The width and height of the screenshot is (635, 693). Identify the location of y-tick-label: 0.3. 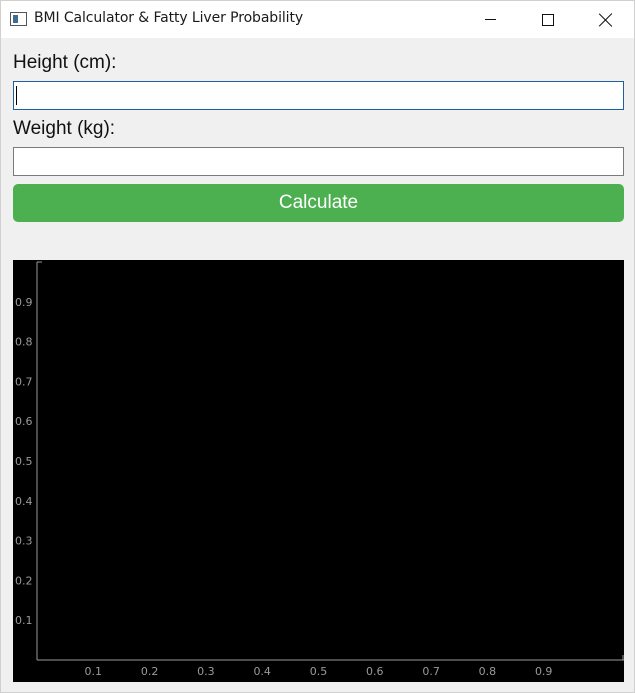
(24, 541).